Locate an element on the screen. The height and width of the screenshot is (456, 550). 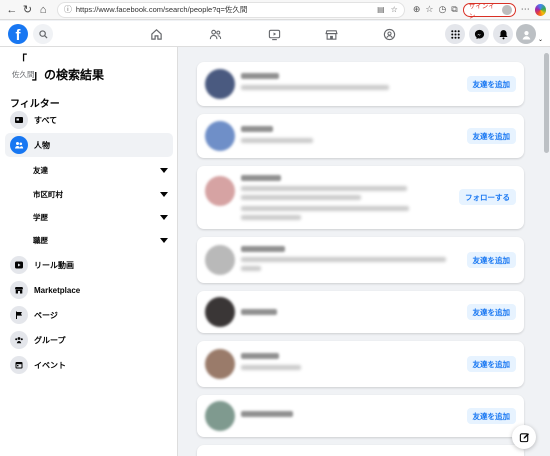
subfilter-friends-label: 友達 is located at coordinates (40, 170).